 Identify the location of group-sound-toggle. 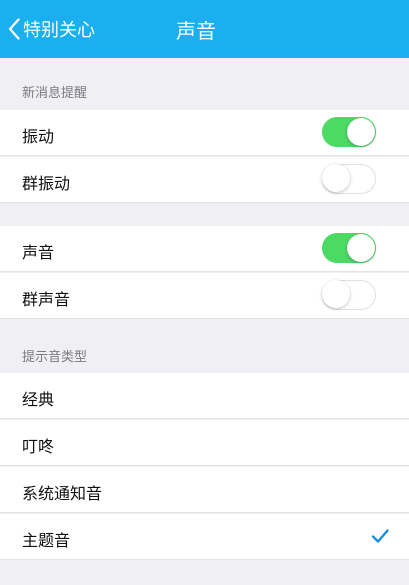
(349, 295).